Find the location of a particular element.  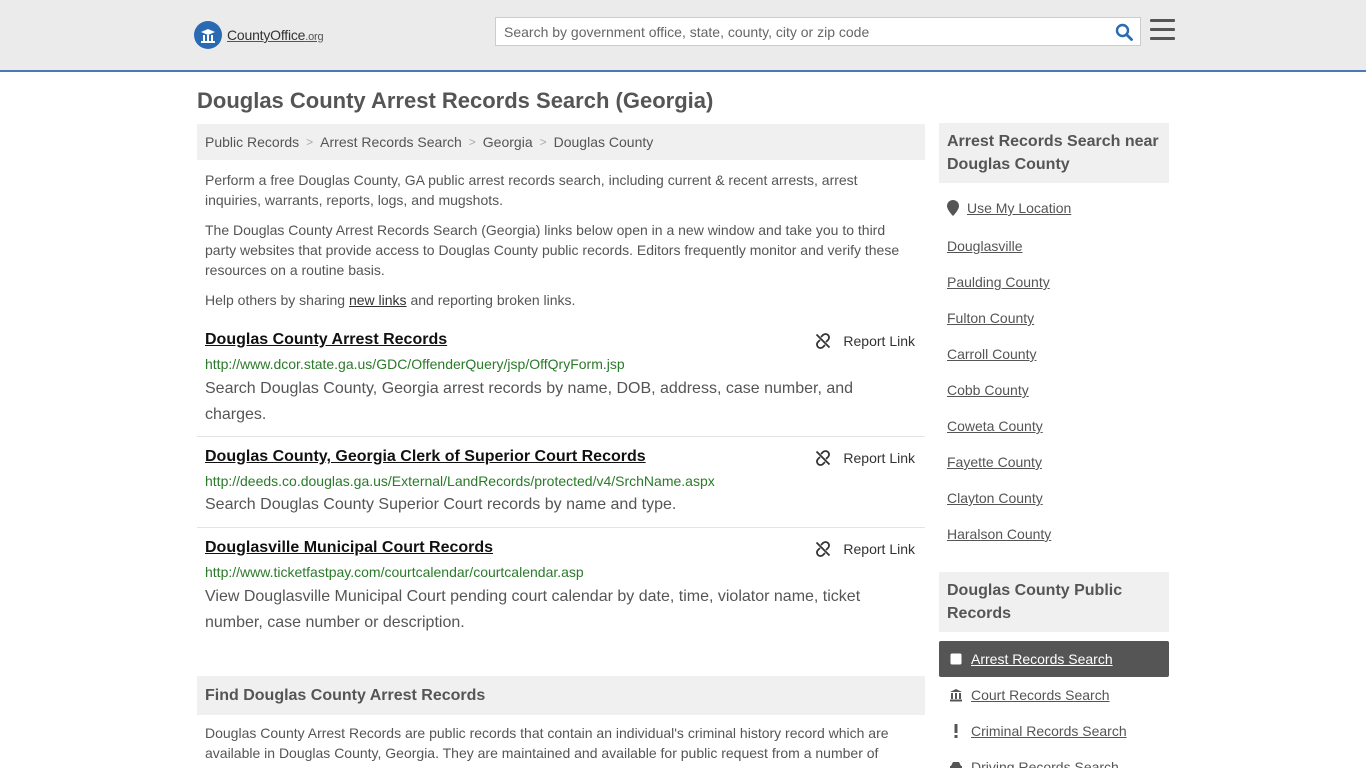

sidebar-link-label: Criminal Records Search is located at coordinates (1049, 731).